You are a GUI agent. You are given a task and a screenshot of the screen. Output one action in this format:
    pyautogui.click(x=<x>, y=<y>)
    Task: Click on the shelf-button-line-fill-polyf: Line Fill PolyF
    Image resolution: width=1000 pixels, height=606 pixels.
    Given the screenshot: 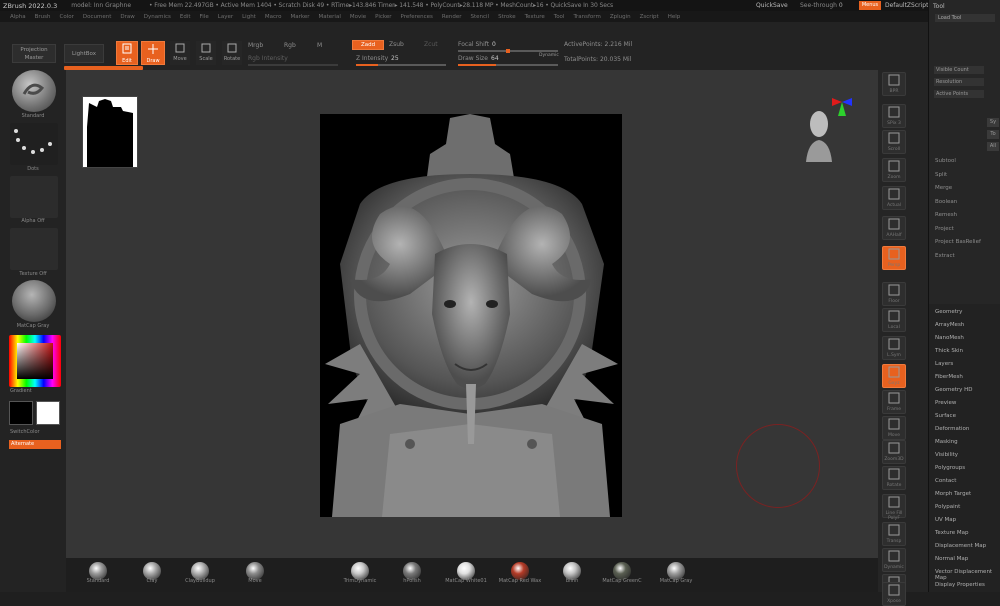 What is the action you would take?
    pyautogui.click(x=894, y=507)
    